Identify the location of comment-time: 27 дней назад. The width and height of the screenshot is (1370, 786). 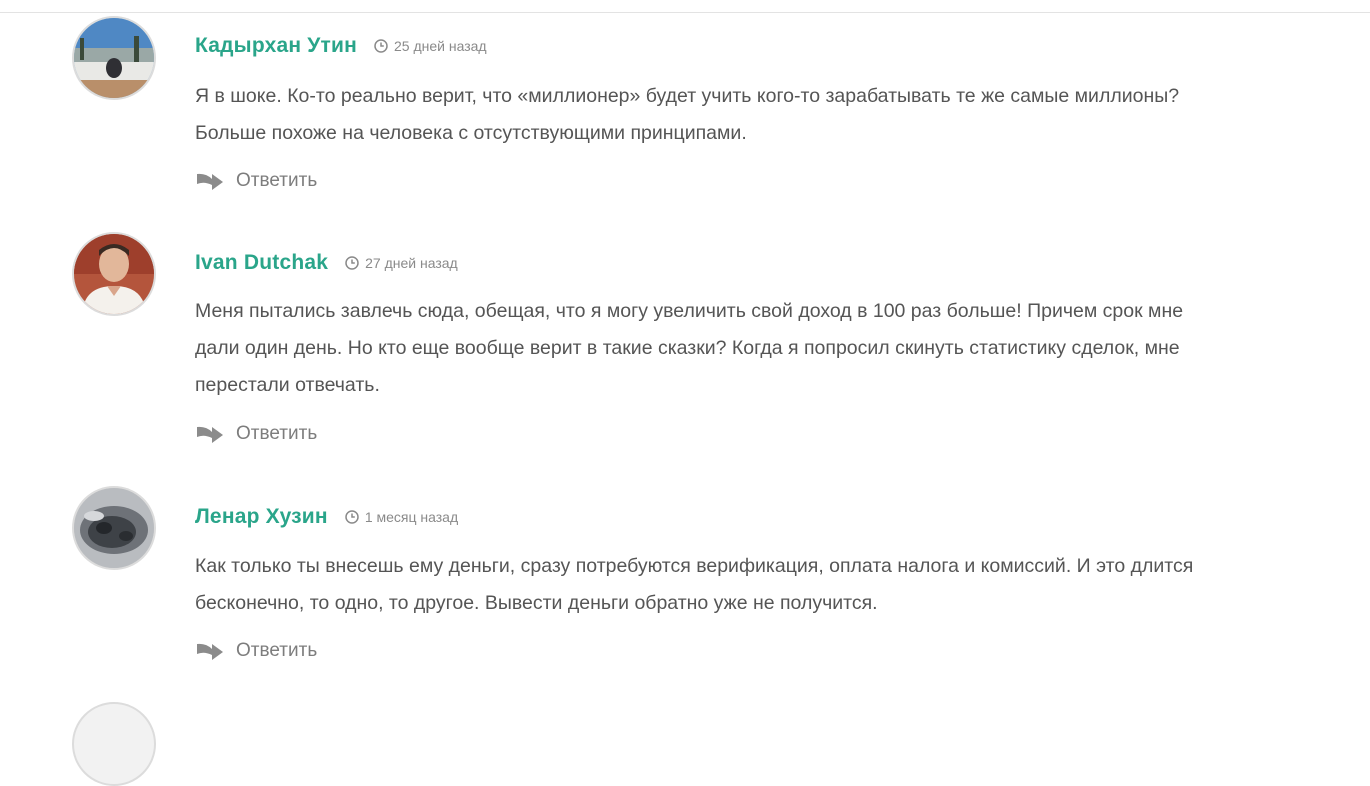
(411, 263).